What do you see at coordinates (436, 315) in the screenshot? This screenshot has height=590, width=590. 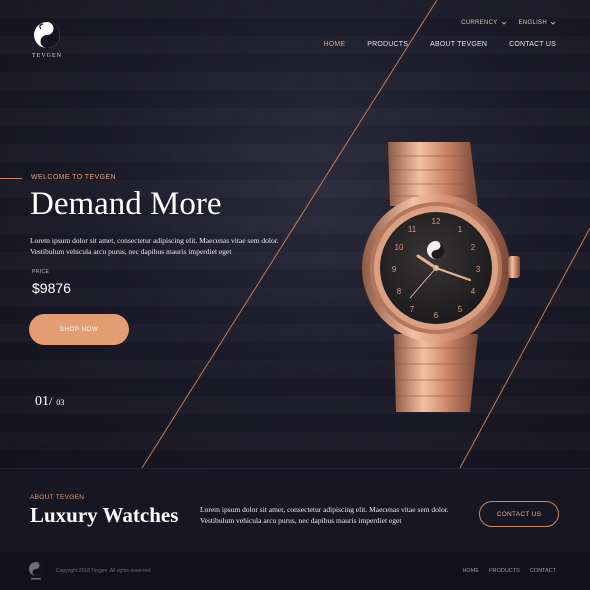 I see `svg-text: 6` at bounding box center [436, 315].